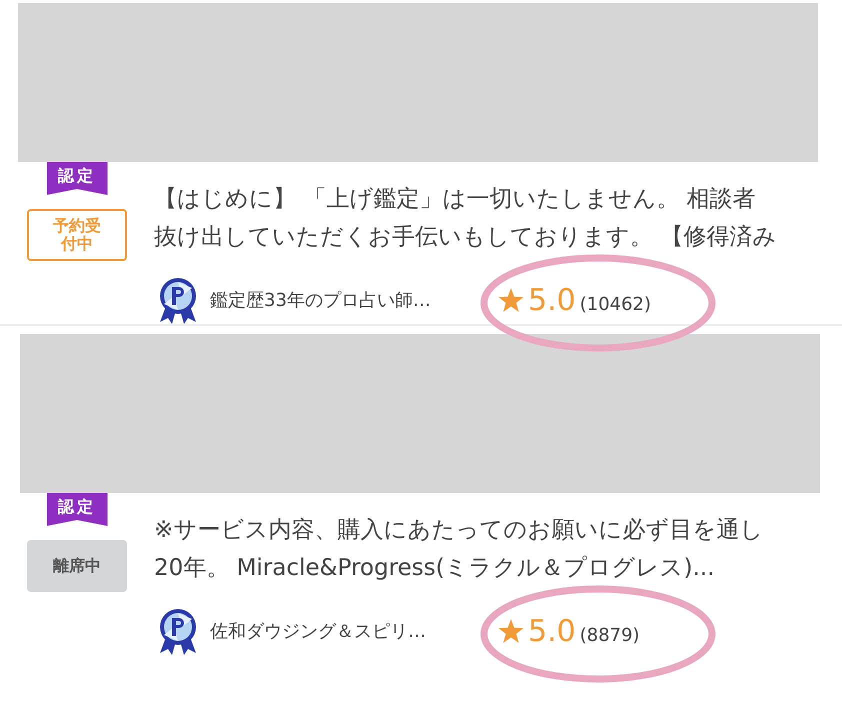 The width and height of the screenshot is (842, 726). I want to click on status-badge: 予約受付中, so click(77, 235).